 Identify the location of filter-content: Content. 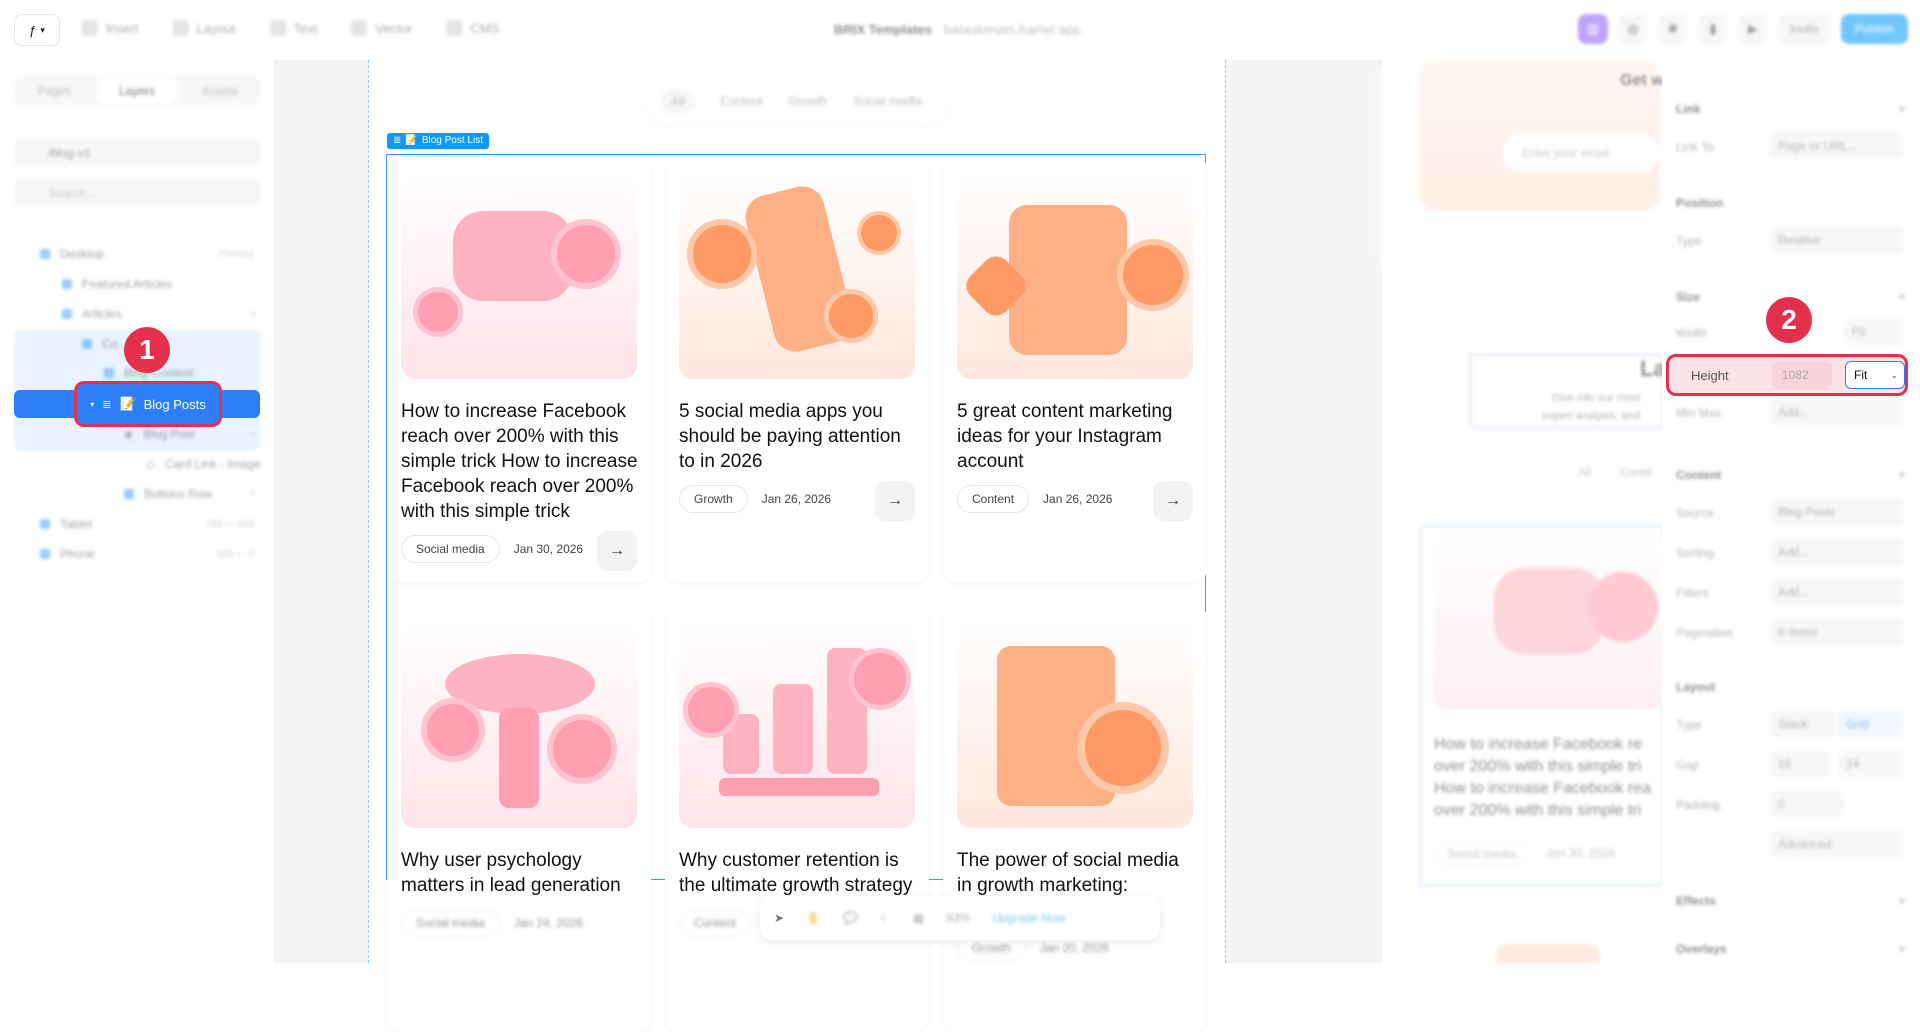
(741, 101).